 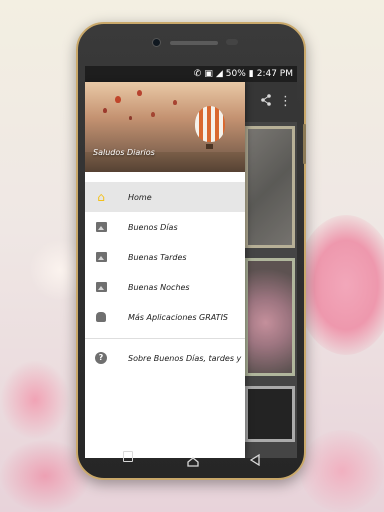 I want to click on status-bar: ✆ ▣ ◢ 50% ▮ 2:47 PM, so click(x=191, y=74).